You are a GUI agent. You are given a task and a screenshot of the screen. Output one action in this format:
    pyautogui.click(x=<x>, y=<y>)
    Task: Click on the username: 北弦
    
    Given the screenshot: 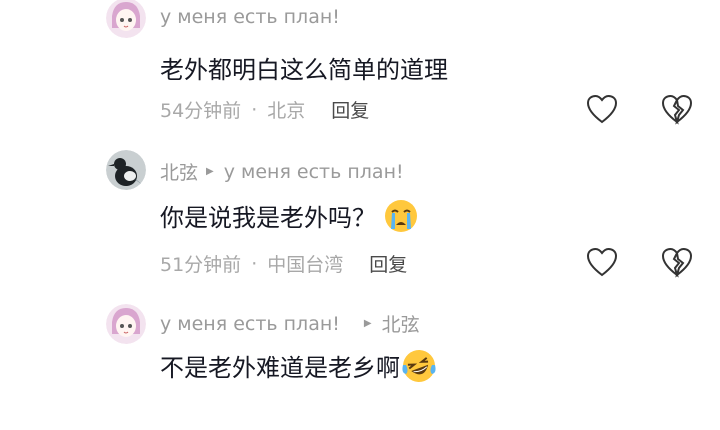 What is the action you would take?
    pyautogui.click(x=179, y=171)
    